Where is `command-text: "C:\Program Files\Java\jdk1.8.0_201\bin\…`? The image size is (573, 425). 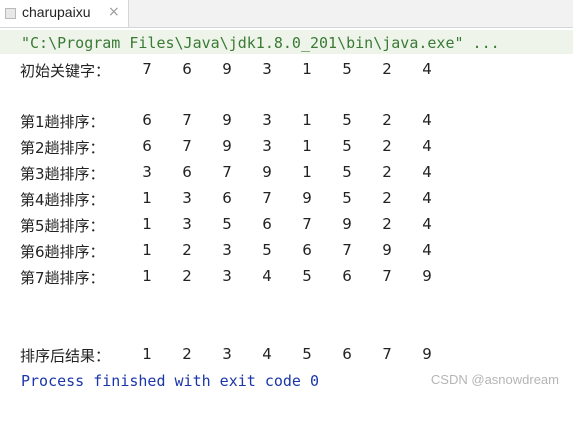
command-text: "C:\Program Files\Java\jdk1.8.0_201\bin\… is located at coordinates (260, 43).